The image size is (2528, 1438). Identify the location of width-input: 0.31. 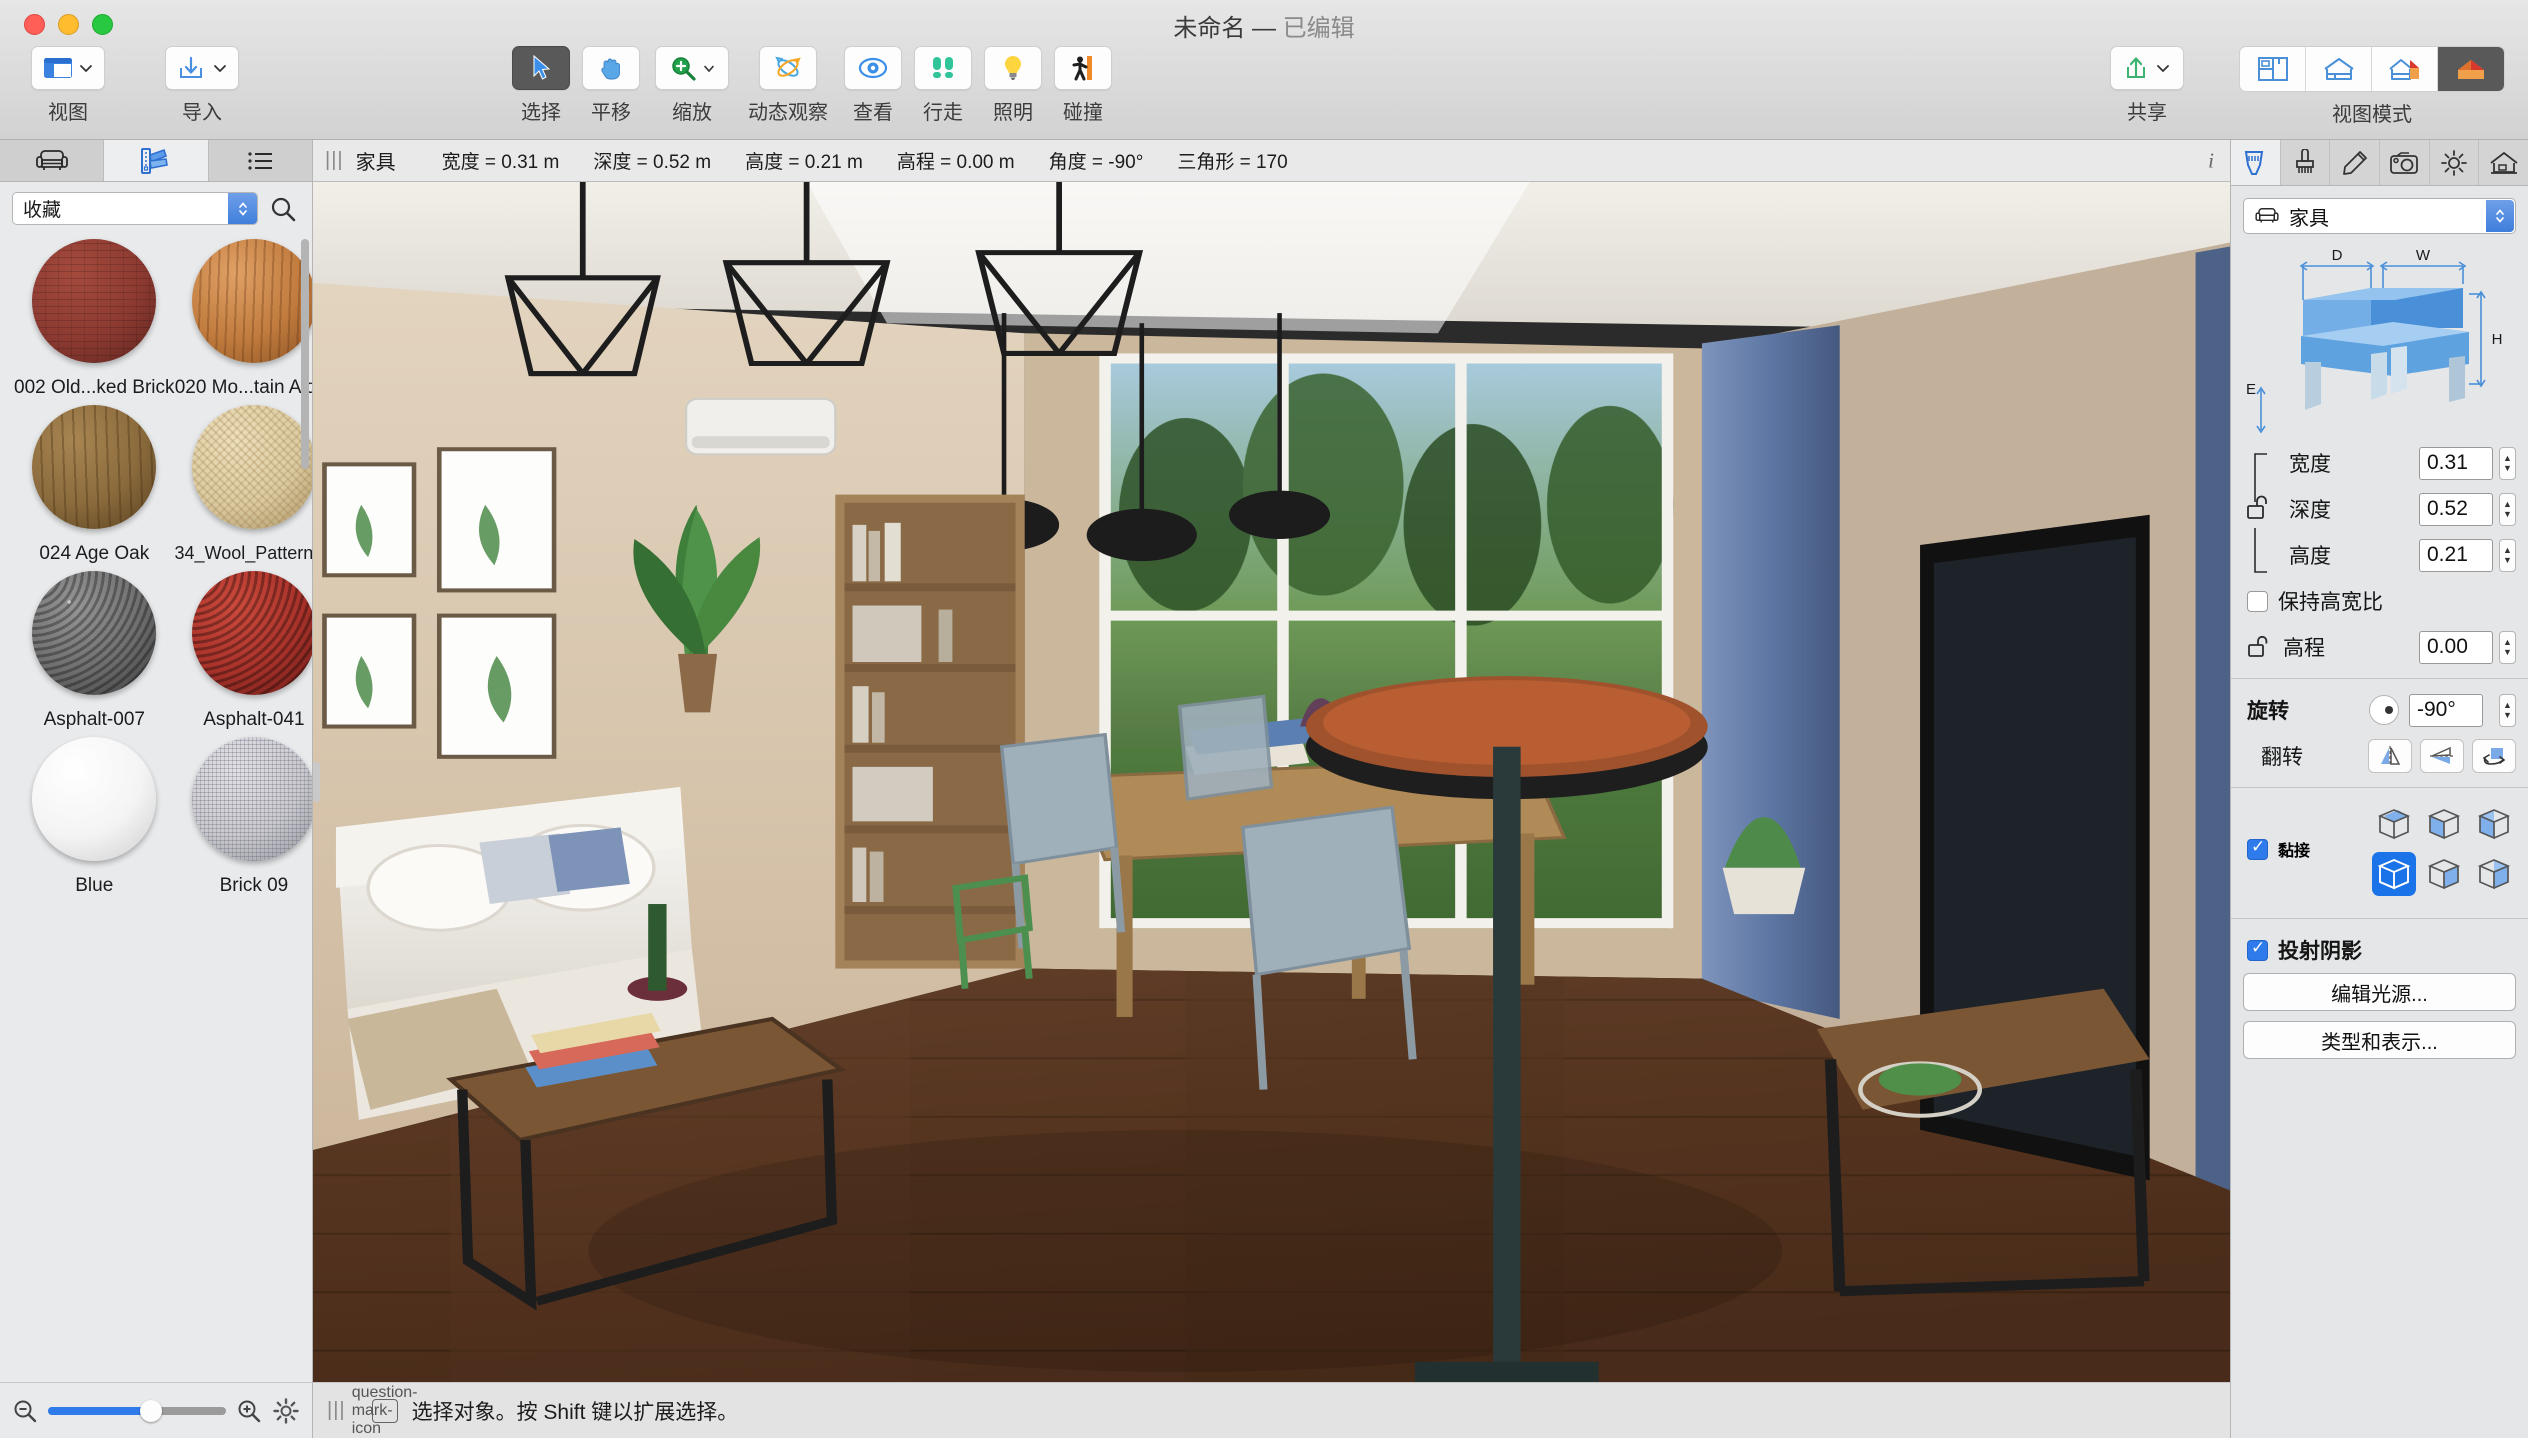
(2456, 463).